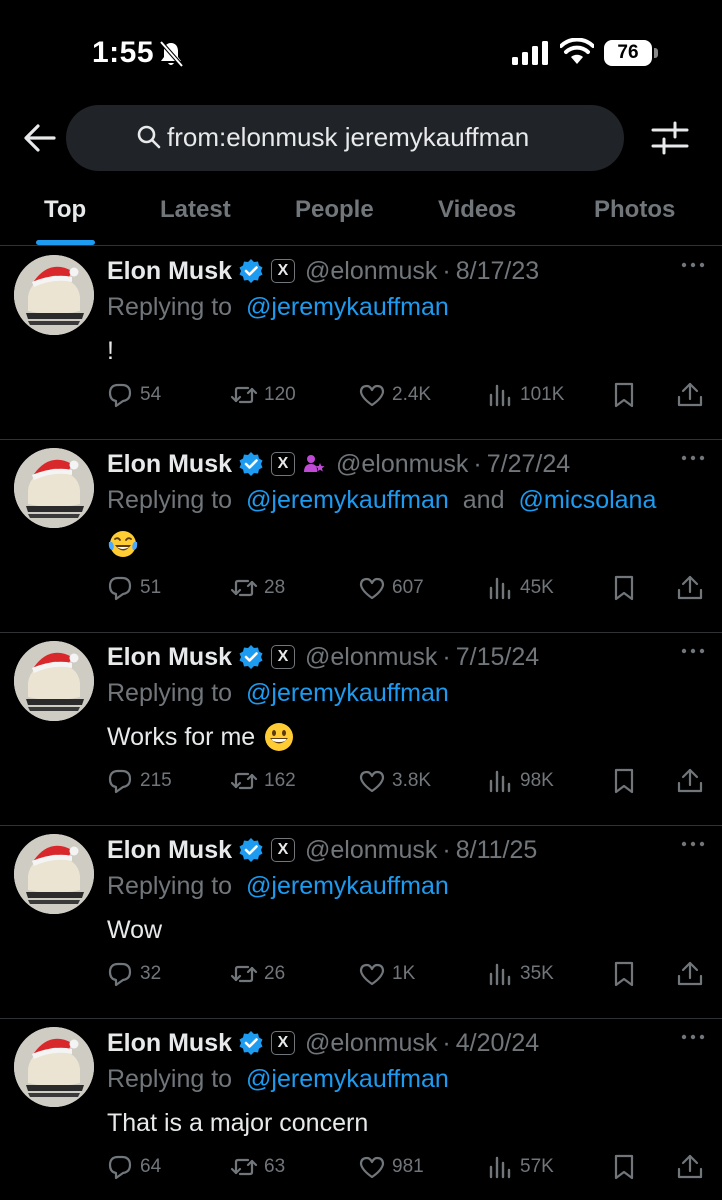  I want to click on tweet-header: Elon Musk X @elonmusk · 8/11/25, so click(322, 850).